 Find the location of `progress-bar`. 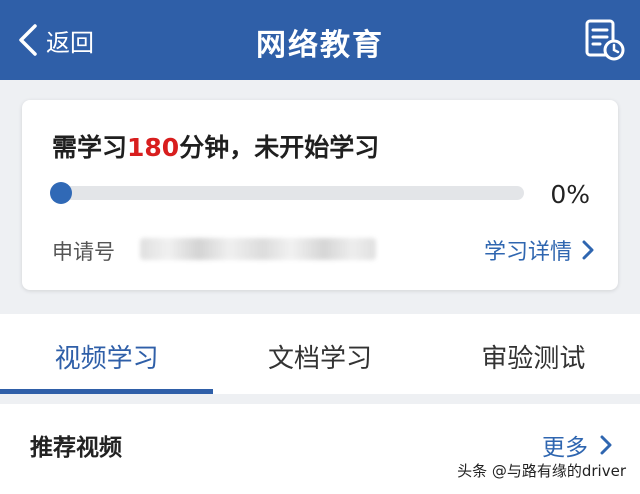

progress-bar is located at coordinates (287, 193).